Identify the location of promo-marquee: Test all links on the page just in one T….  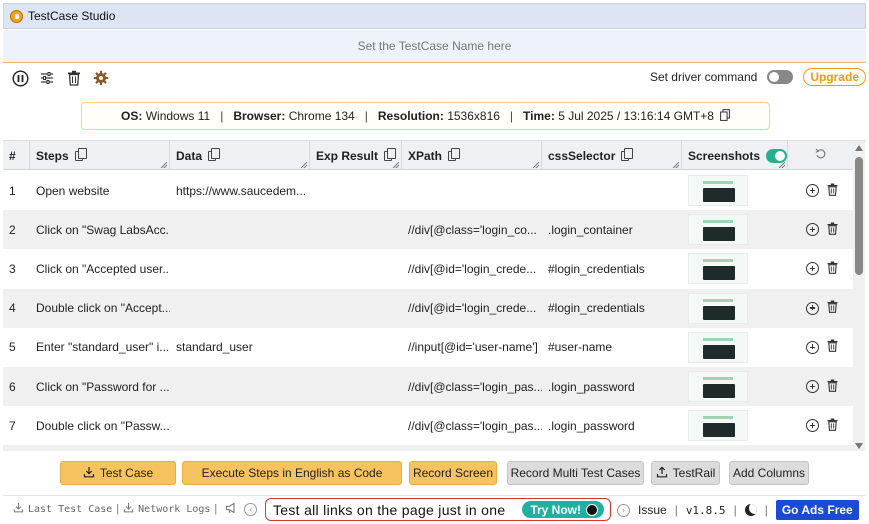
(438, 509).